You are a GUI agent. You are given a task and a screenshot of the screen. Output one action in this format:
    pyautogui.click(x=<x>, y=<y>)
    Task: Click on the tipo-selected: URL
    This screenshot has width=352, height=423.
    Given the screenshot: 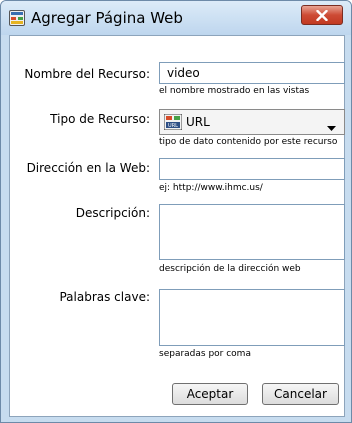 What is the action you would take?
    pyautogui.click(x=198, y=122)
    